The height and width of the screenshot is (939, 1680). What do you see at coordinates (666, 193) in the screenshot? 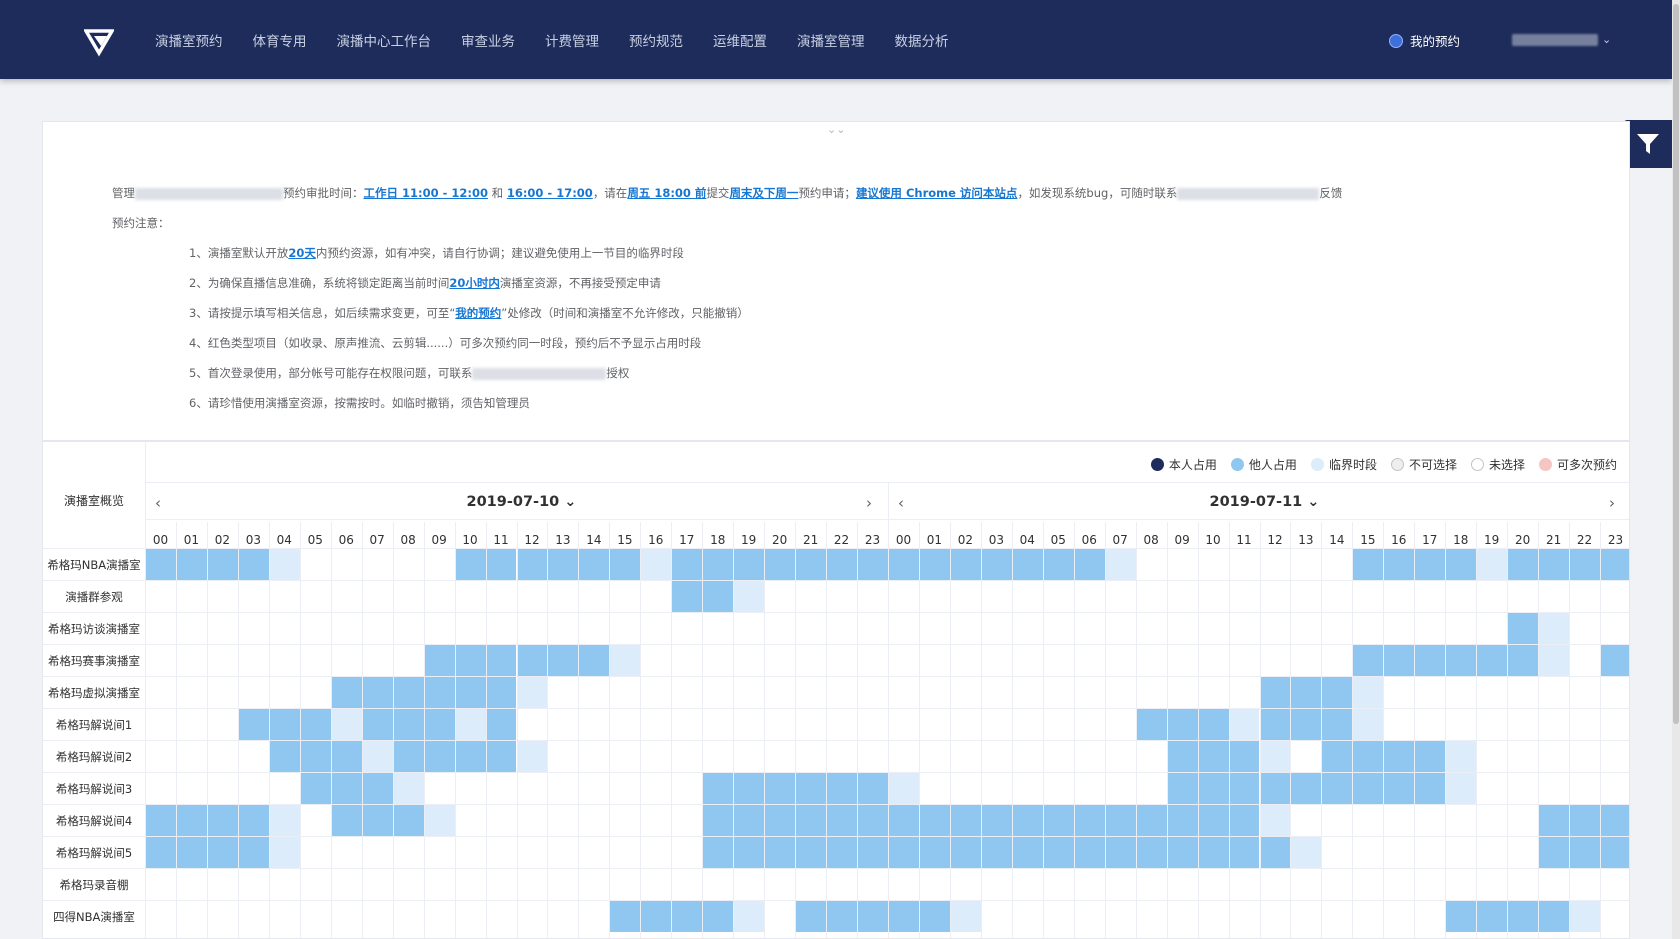
I see `deadline-link: 周五 18:00 前` at bounding box center [666, 193].